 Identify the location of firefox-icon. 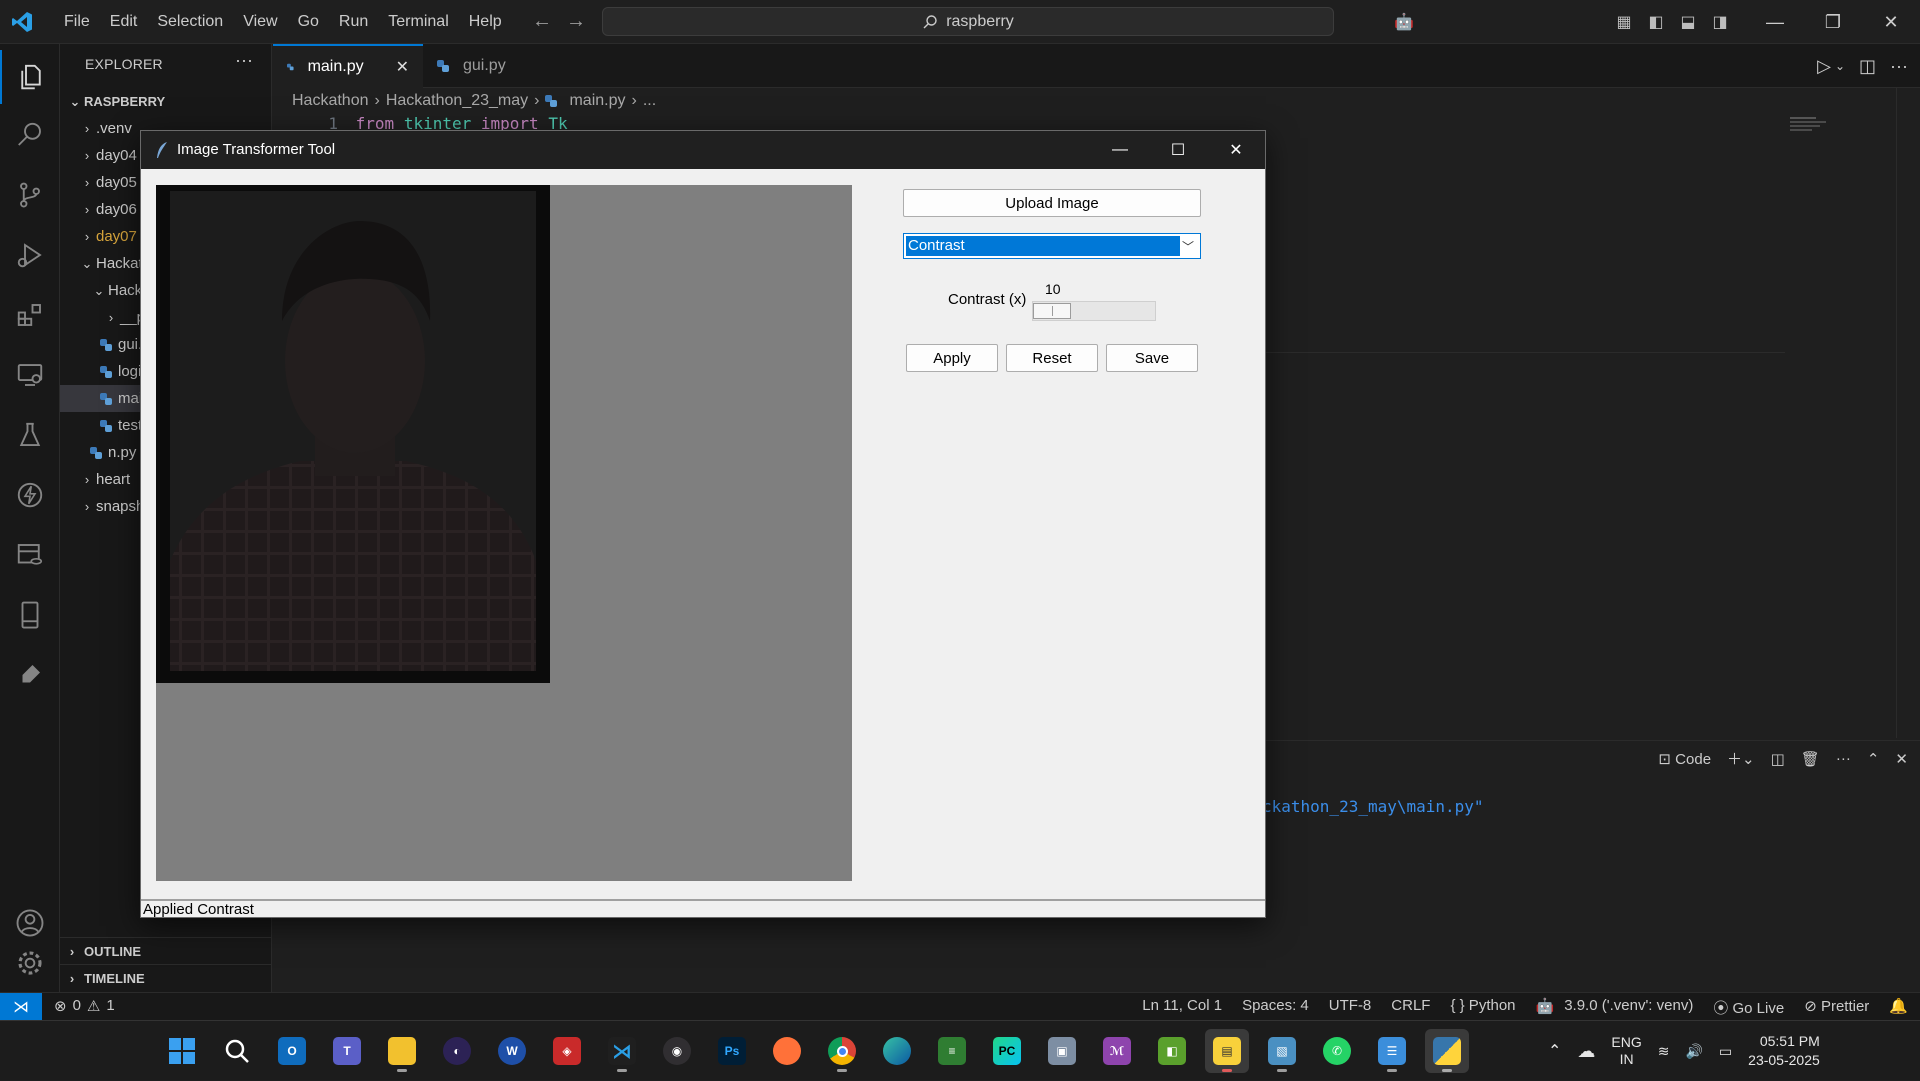
(787, 1051).